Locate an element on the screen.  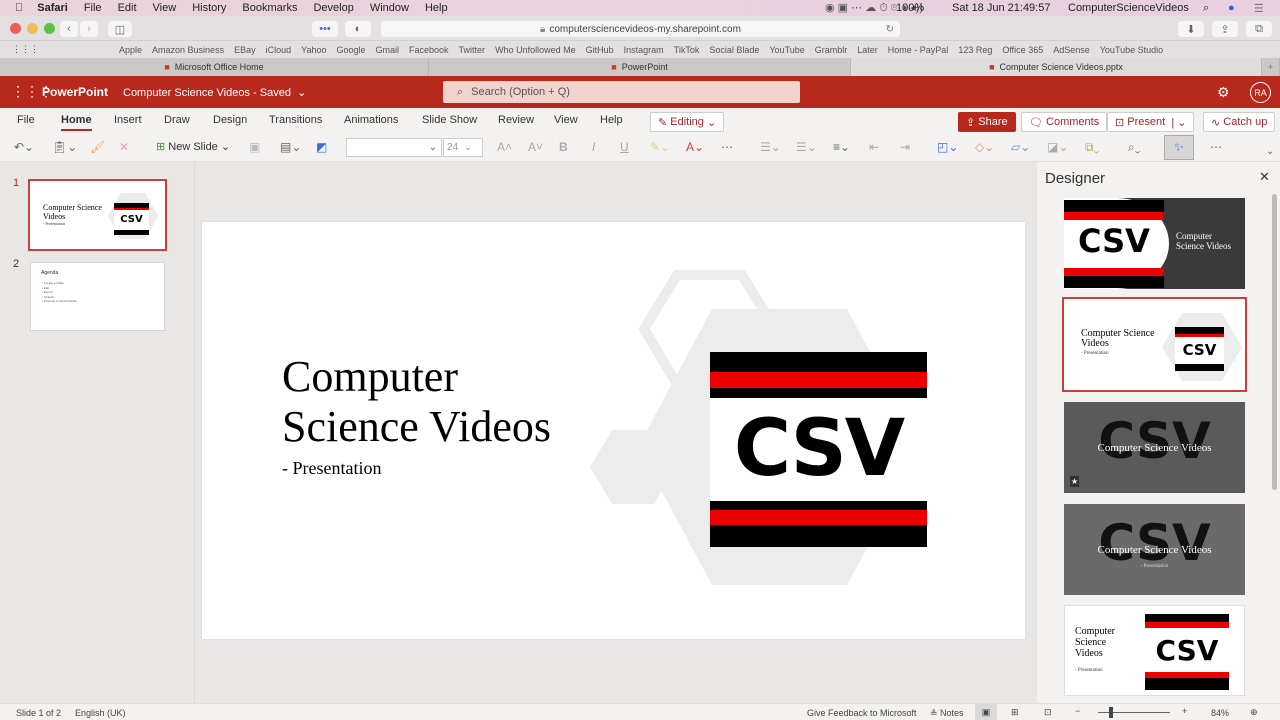
reading-view-icon: ⊡ is located at coordinates (1048, 712).